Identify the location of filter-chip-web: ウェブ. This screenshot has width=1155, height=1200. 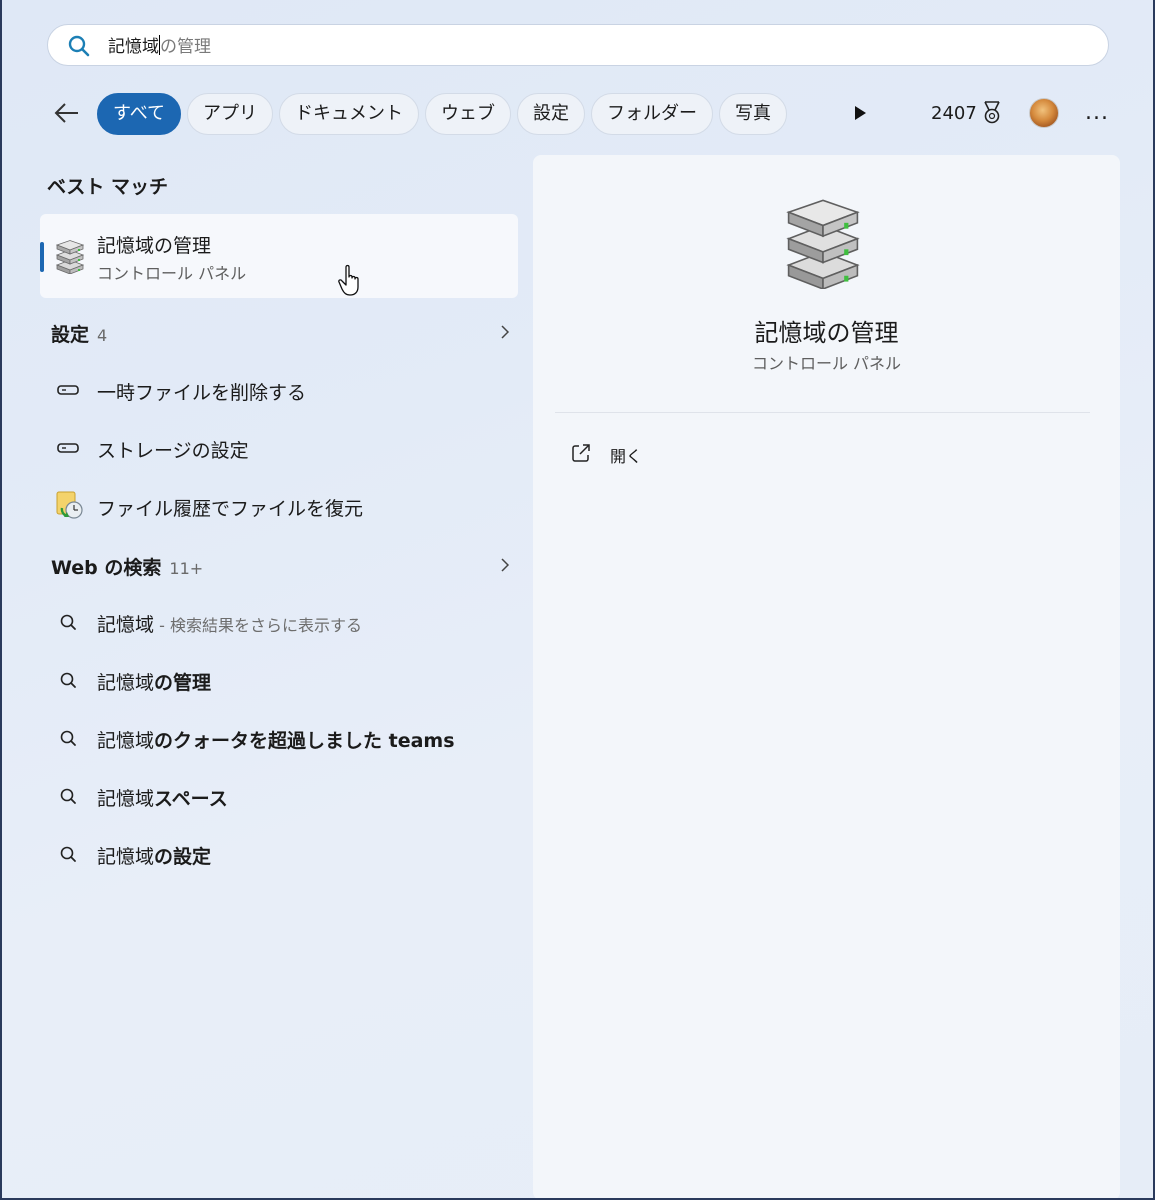
(468, 114).